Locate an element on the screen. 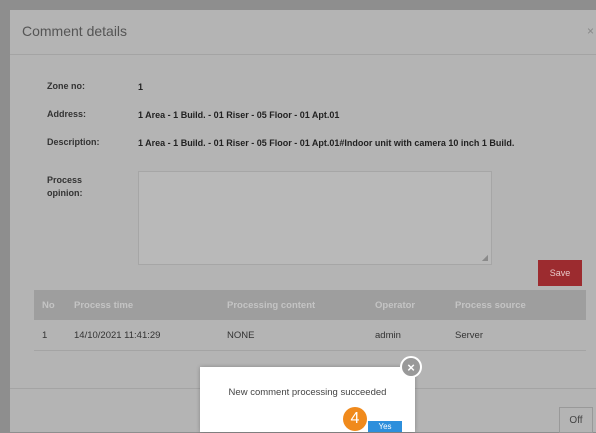 This screenshot has height=433, width=596. table-row: 1 14/10/2021 11:41:29 NONE admin Server is located at coordinates (310, 335).